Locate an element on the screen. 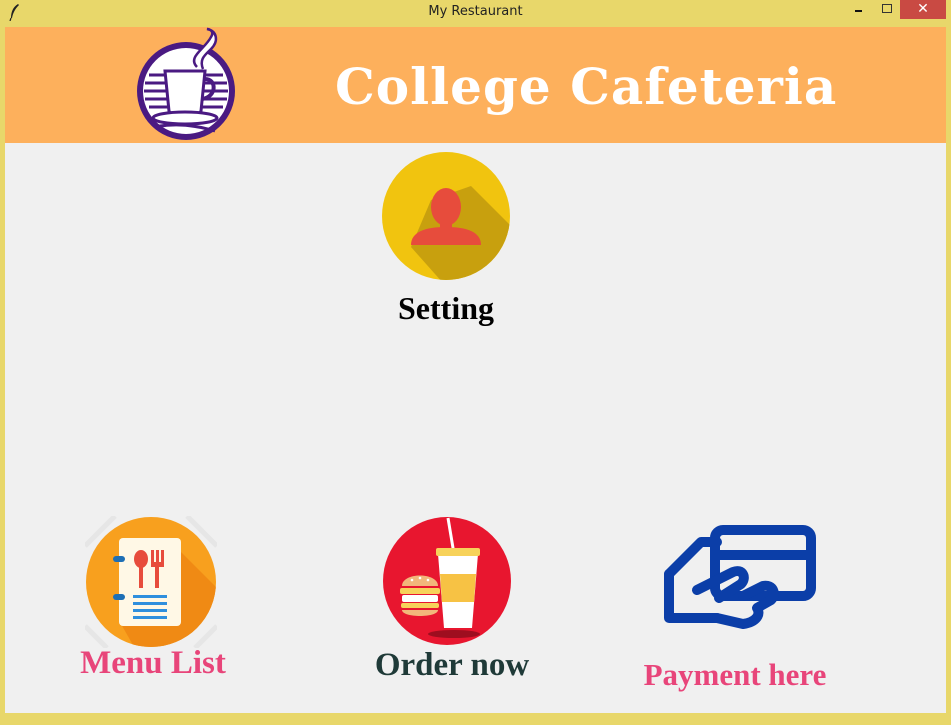  menu-list-button: Menu List is located at coordinates (153, 600).